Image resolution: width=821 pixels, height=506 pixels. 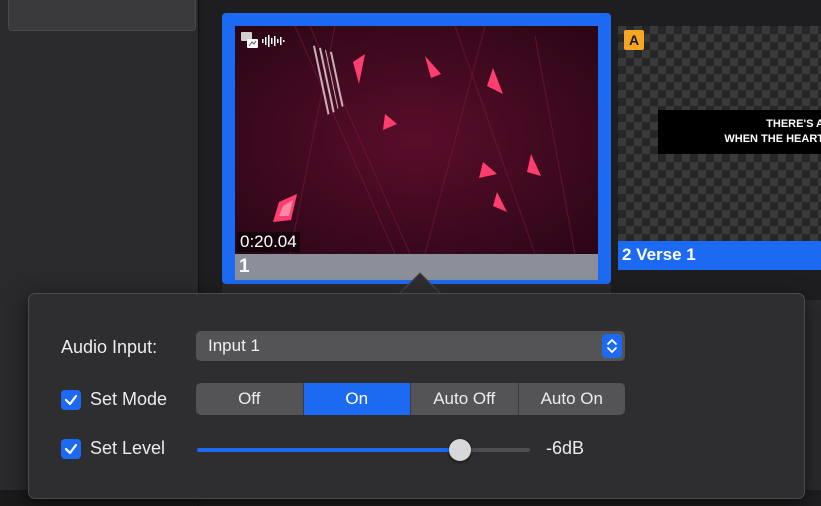 I want to click on set-level-checkbox, so click(x=71, y=449).